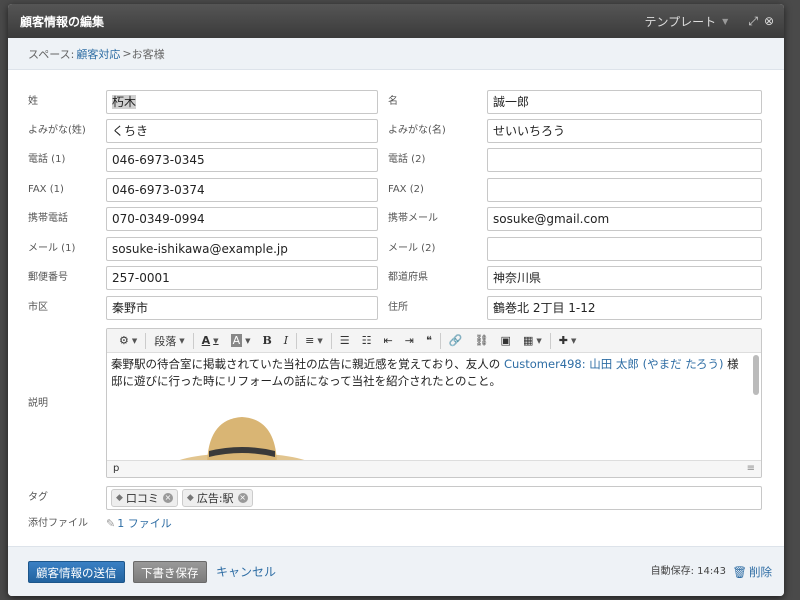 Image resolution: width=800 pixels, height=600 pixels. What do you see at coordinates (240, 340) in the screenshot?
I see `background-color-icon: A ▼` at bounding box center [240, 340].